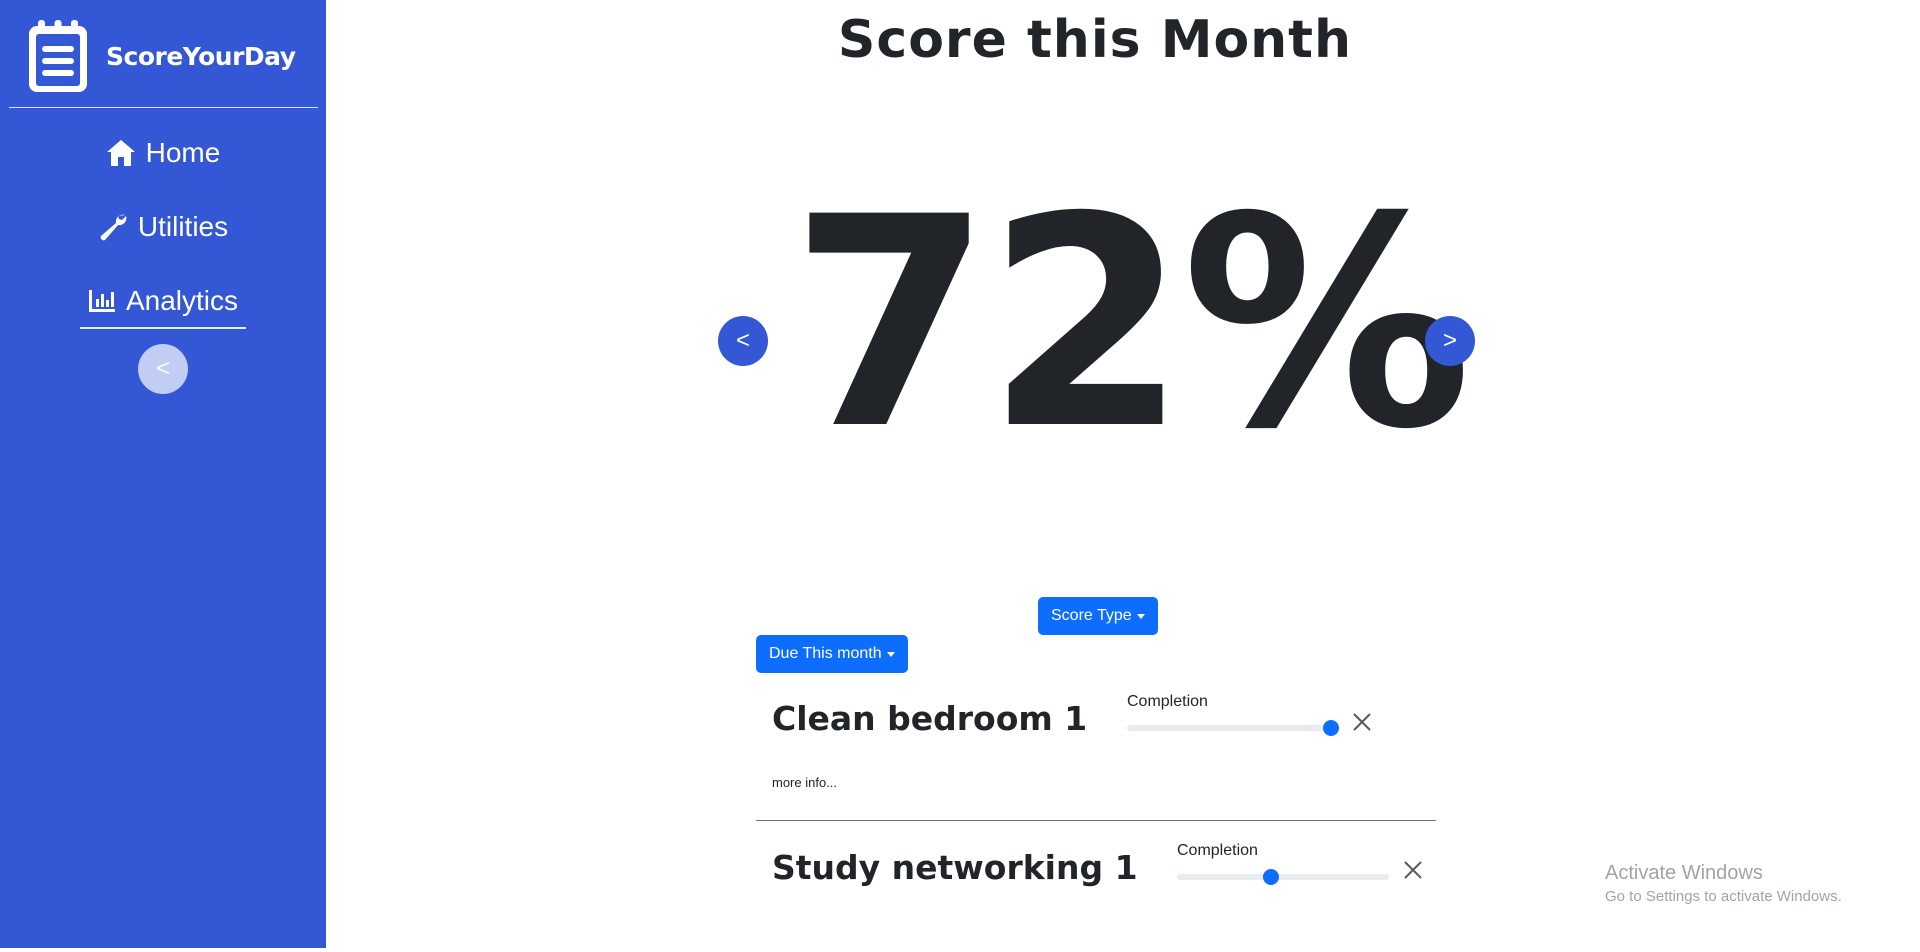 Image resolution: width=1920 pixels, height=952 pixels. Describe the element at coordinates (1450, 341) in the screenshot. I see `next-month-button: >` at that location.